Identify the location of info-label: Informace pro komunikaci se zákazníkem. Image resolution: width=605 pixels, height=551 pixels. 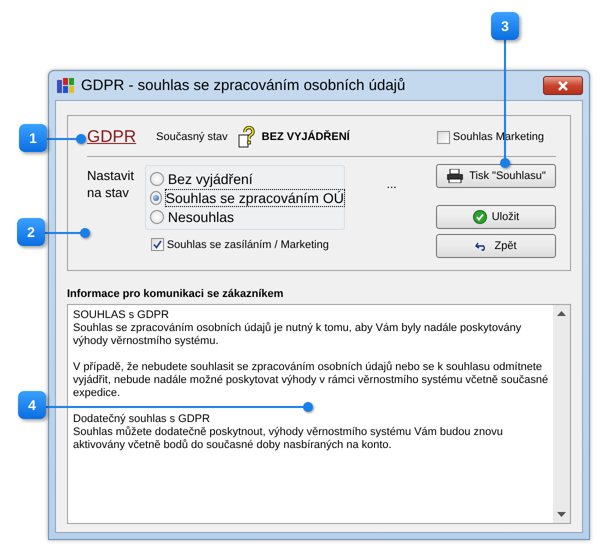
(175, 294).